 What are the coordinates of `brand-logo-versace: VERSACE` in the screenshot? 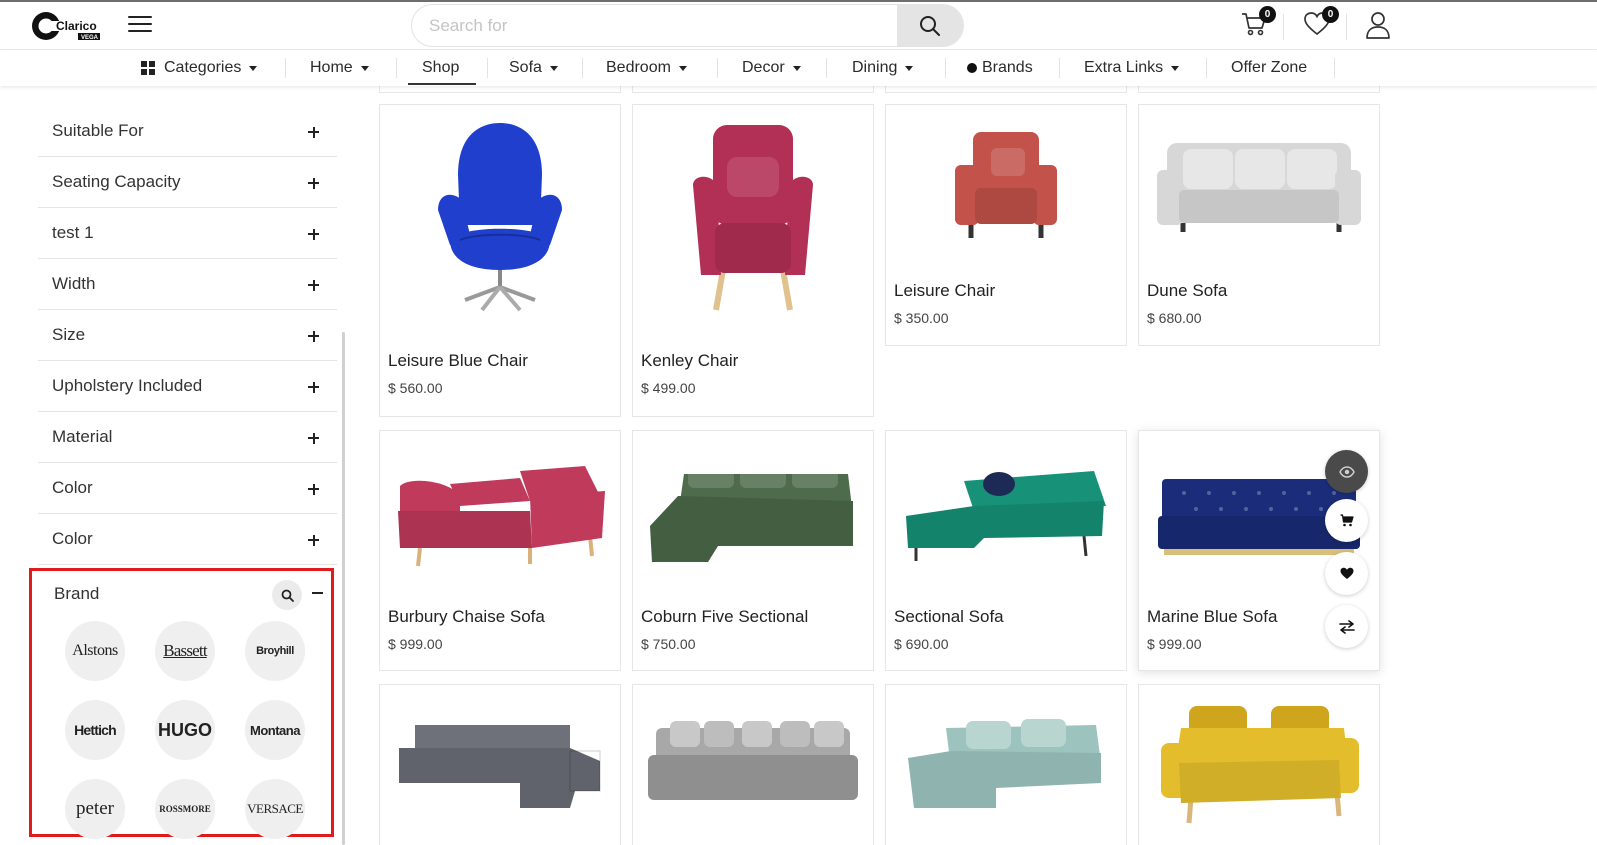 It's located at (275, 809).